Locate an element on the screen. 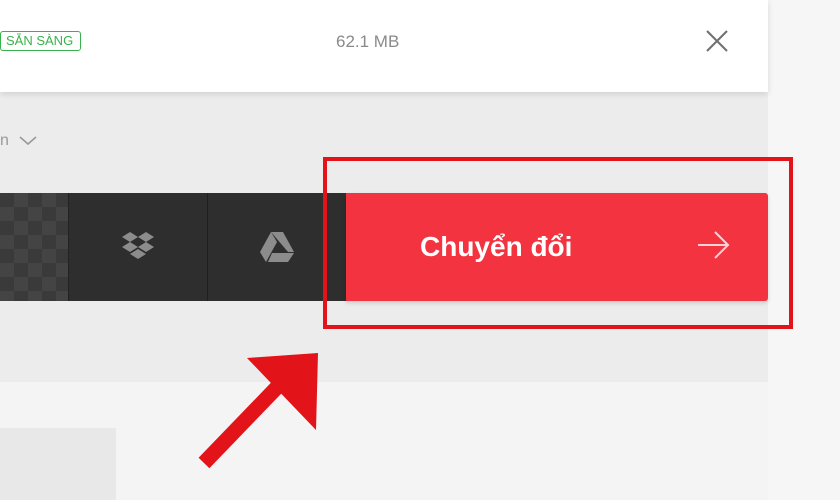 This screenshot has height=500, width=840. dropbox-icon is located at coordinates (138, 245).